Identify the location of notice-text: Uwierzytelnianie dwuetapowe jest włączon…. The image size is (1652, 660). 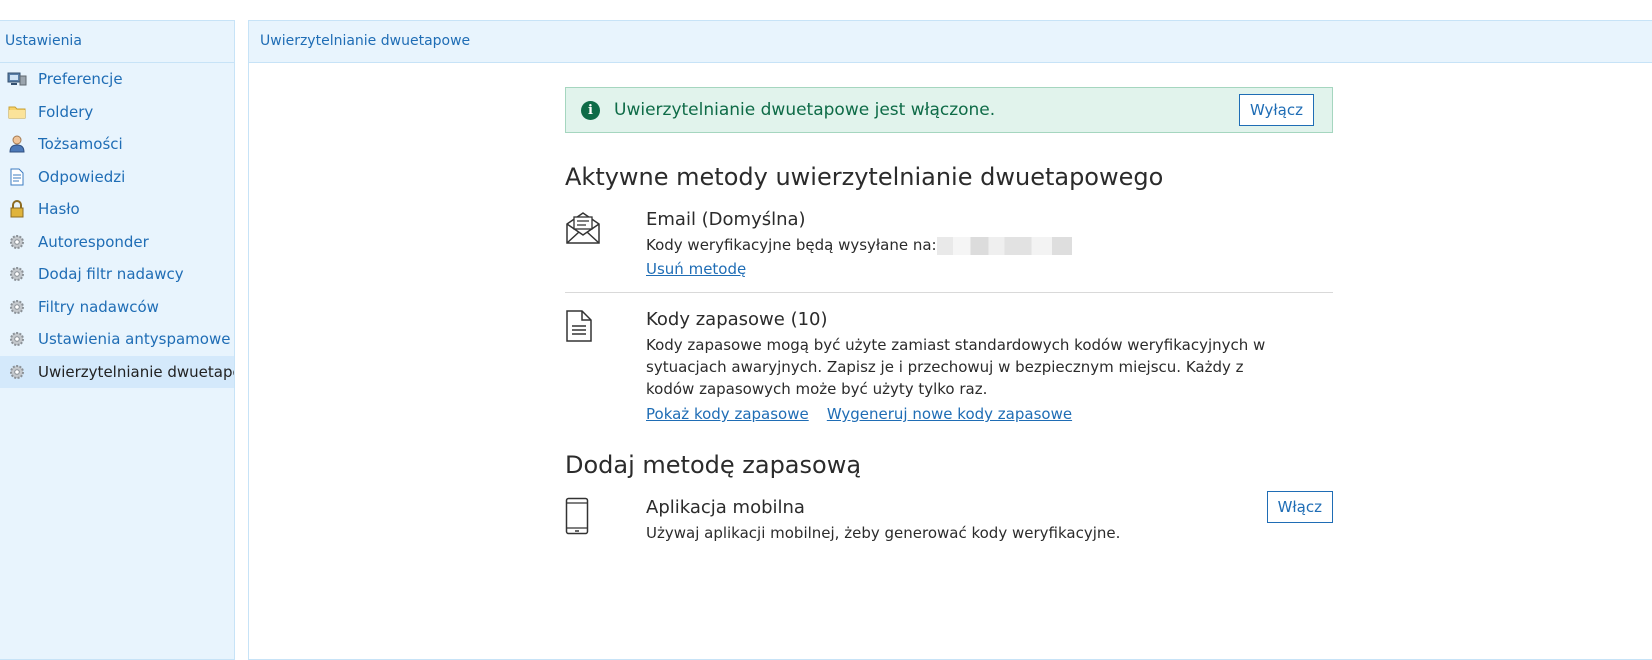
(805, 110).